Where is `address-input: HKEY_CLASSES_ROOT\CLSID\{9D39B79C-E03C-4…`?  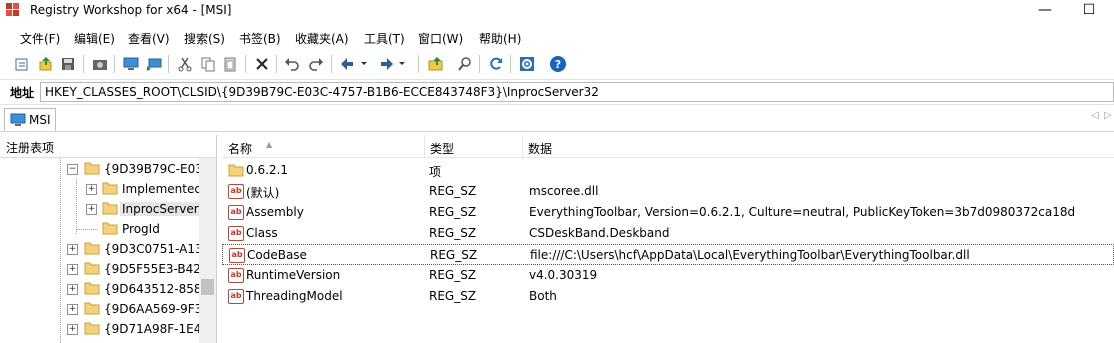
address-input: HKEY_CLASSES_ROOT\CLSID\{9D39B79C-E03C-4… is located at coordinates (577, 92).